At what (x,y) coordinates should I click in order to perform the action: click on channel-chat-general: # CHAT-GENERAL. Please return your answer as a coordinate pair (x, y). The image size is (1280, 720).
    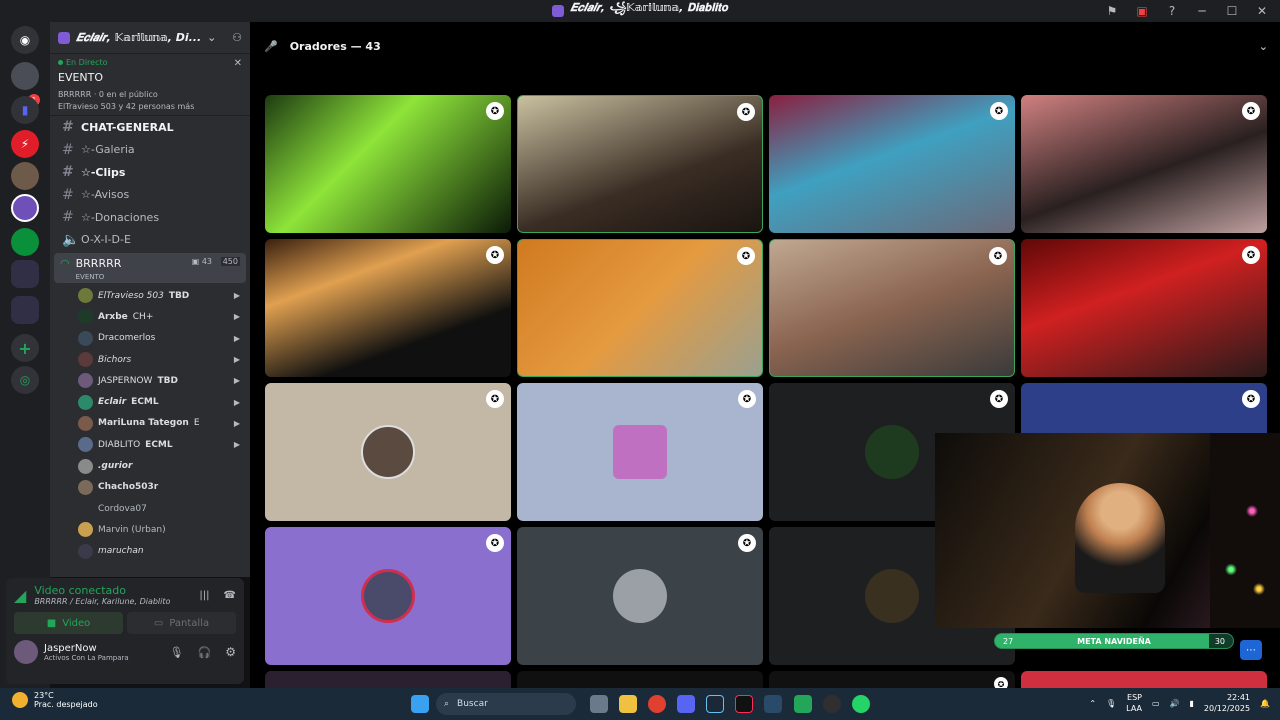
    Looking at the image, I should click on (150, 127).